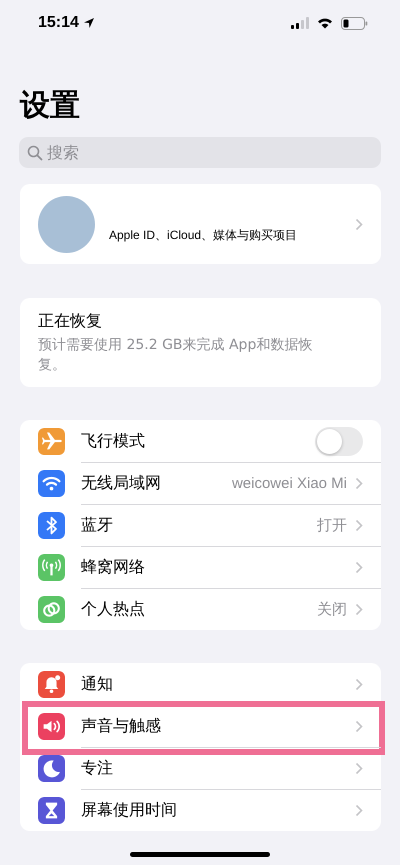  I want to click on search-field: 搜索, so click(200, 152).